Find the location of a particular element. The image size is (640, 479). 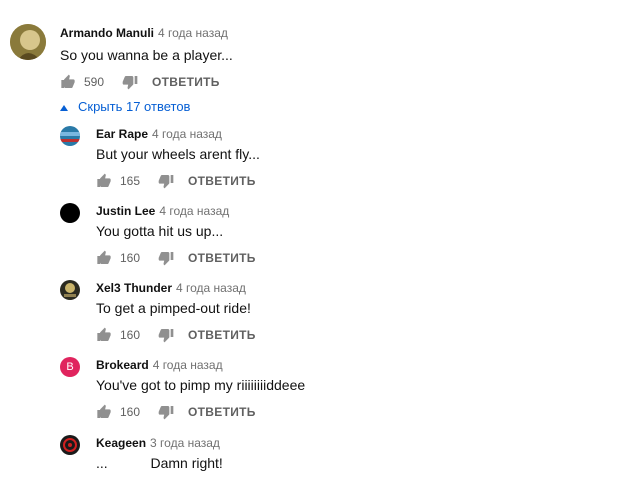

comment-header: Justin Lee 4 года назад is located at coordinates (162, 211).